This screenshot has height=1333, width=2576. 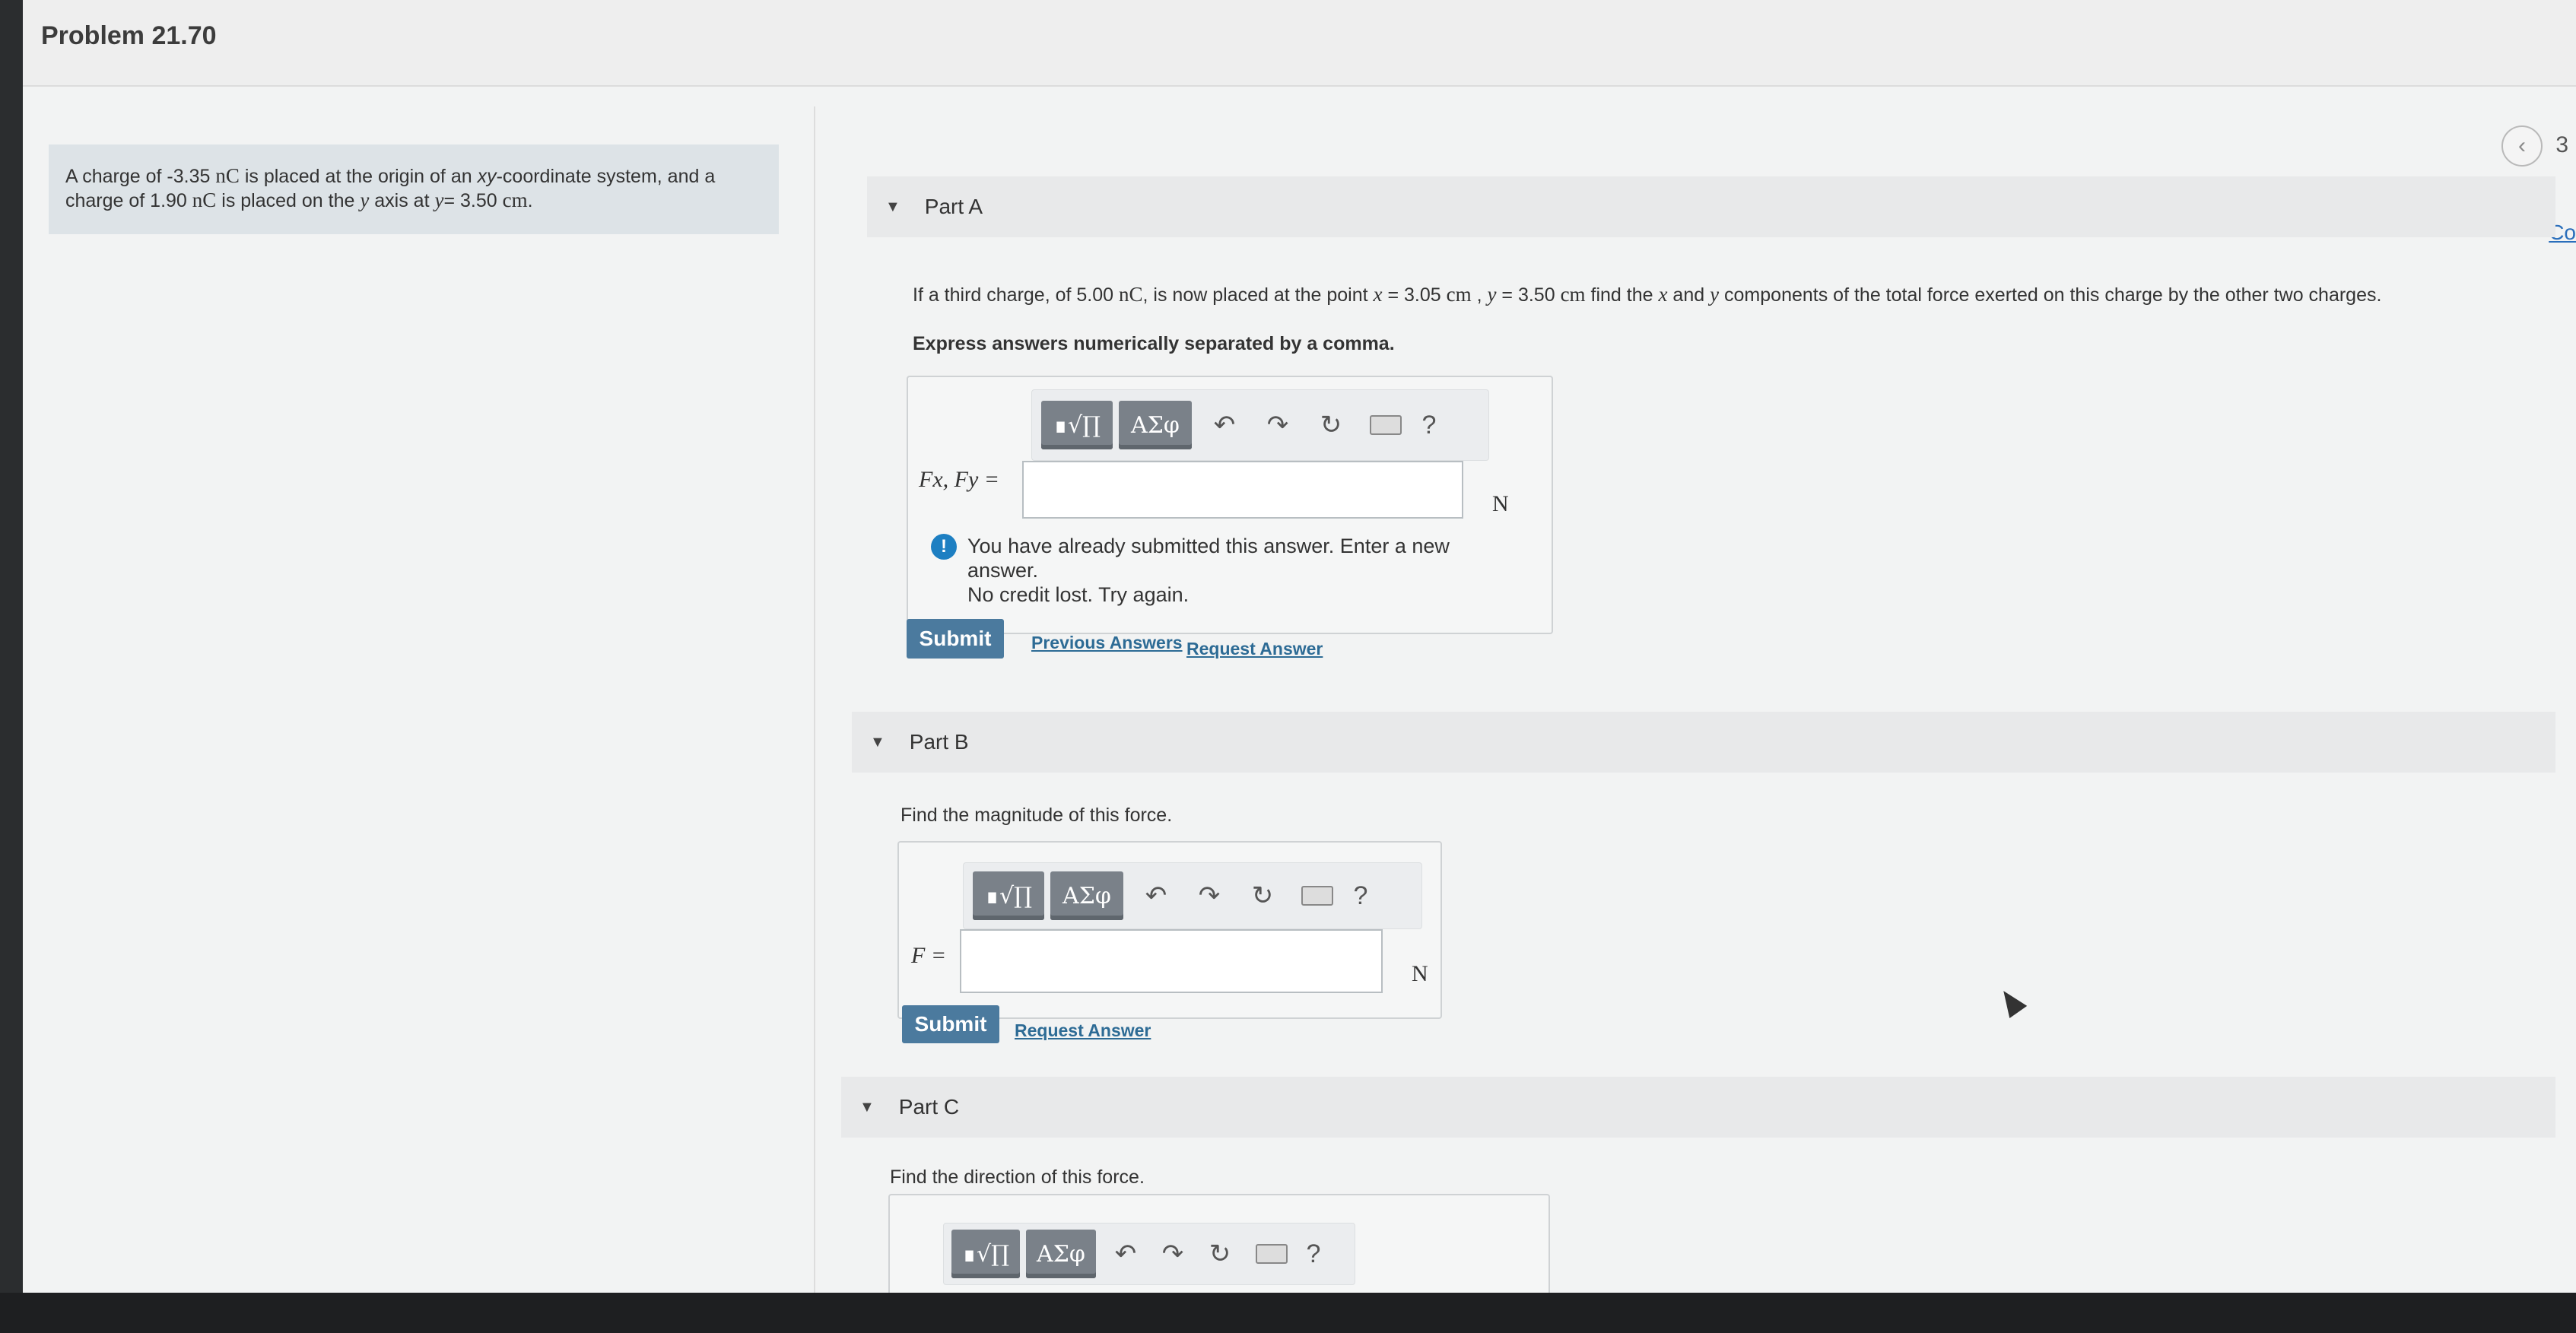 What do you see at coordinates (1500, 503) in the screenshot?
I see `part-a-unit: N` at bounding box center [1500, 503].